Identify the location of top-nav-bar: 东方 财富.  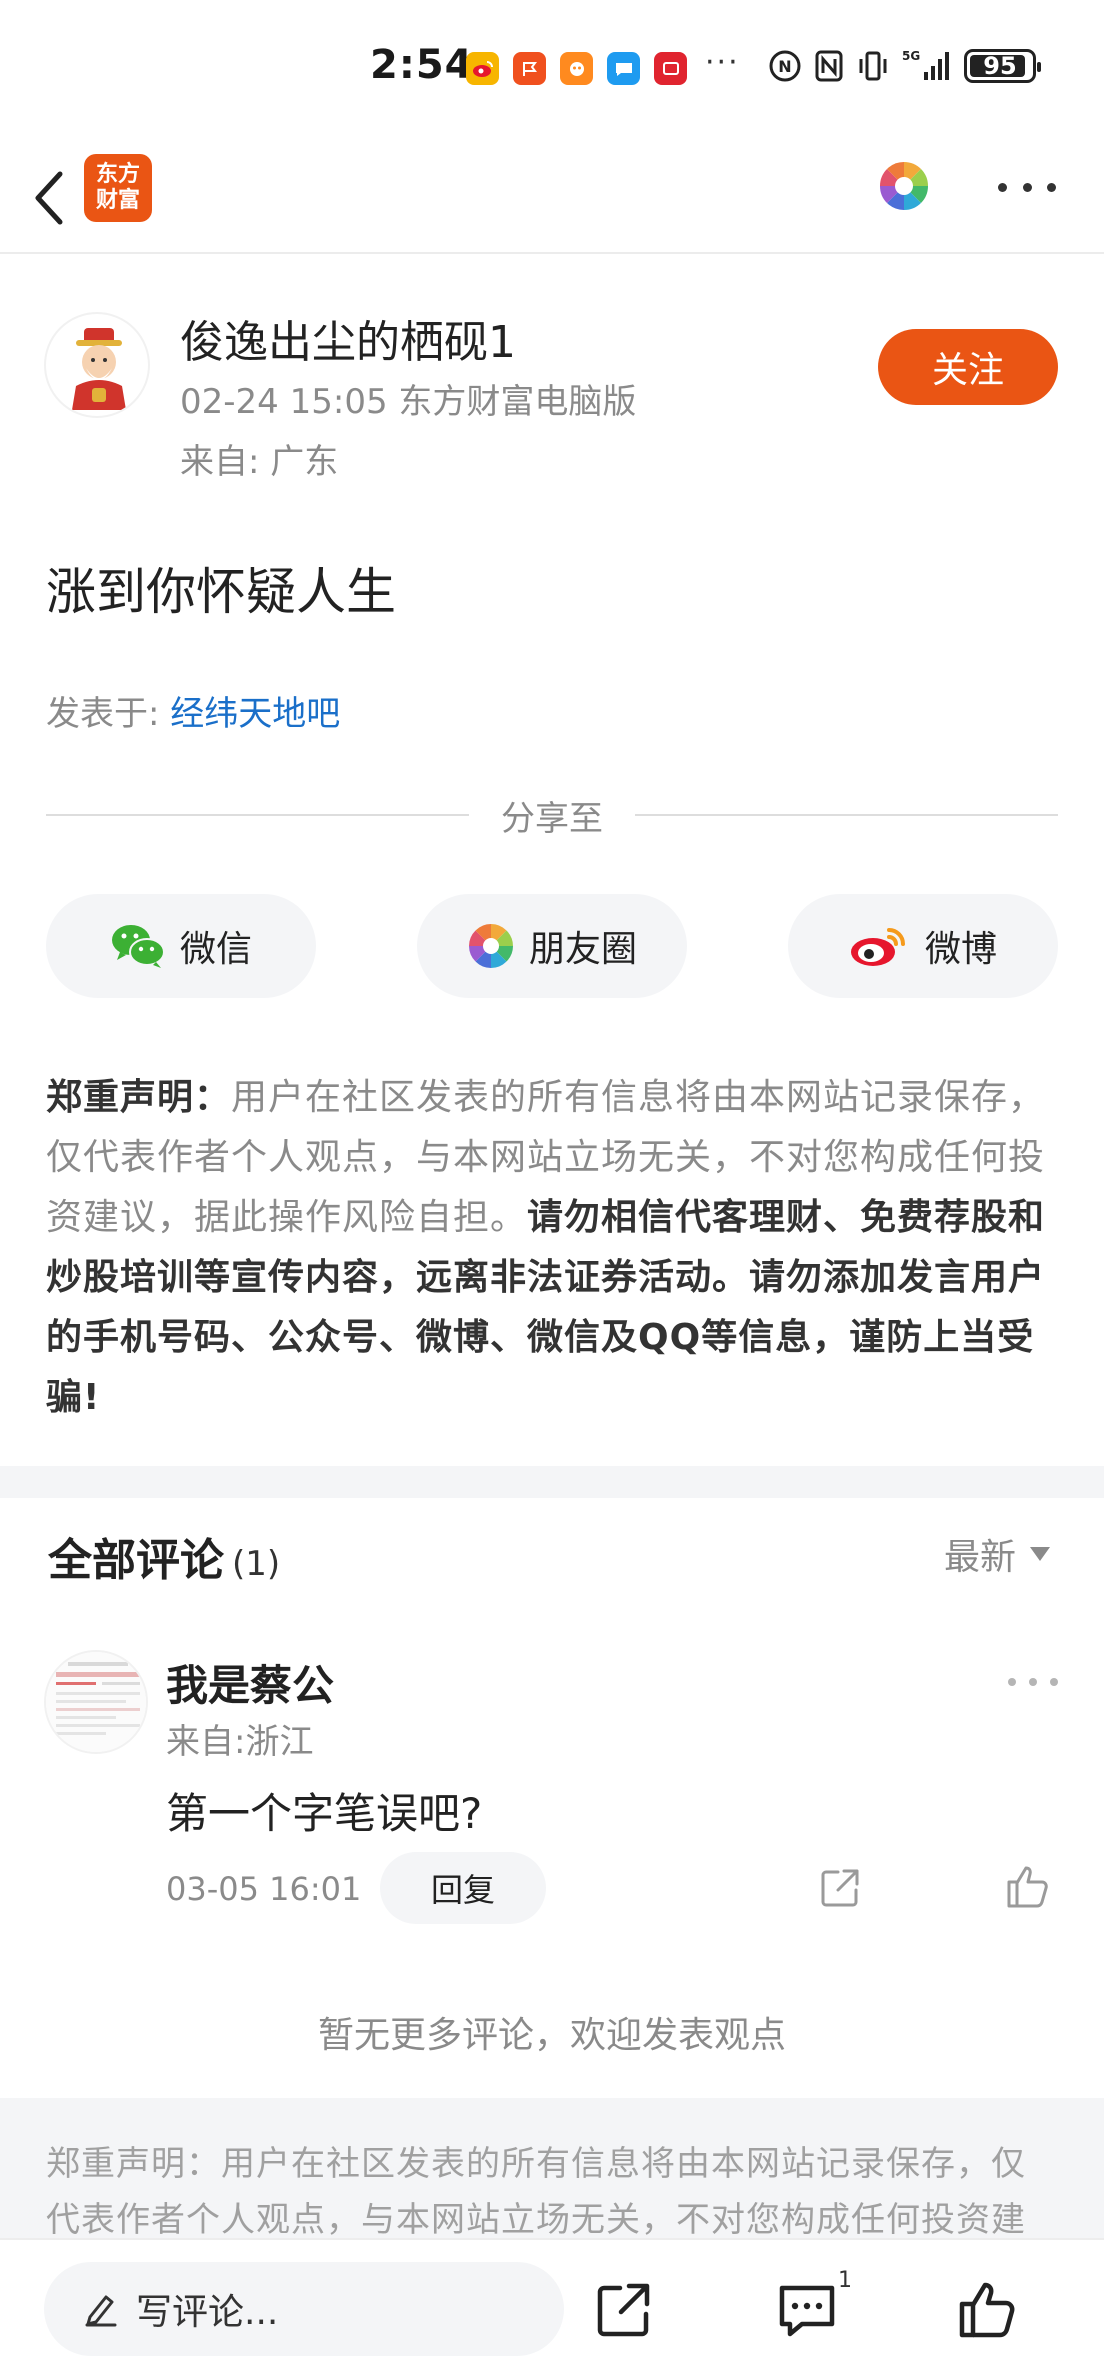
(552, 197).